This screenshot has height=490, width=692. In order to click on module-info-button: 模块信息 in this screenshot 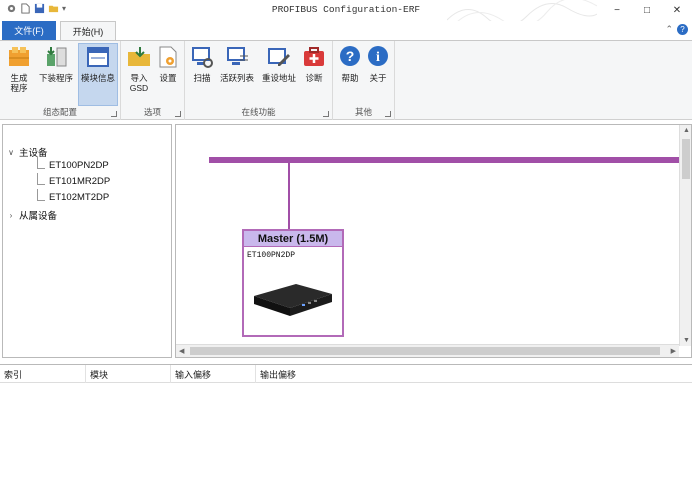, I will do `click(98, 74)`.